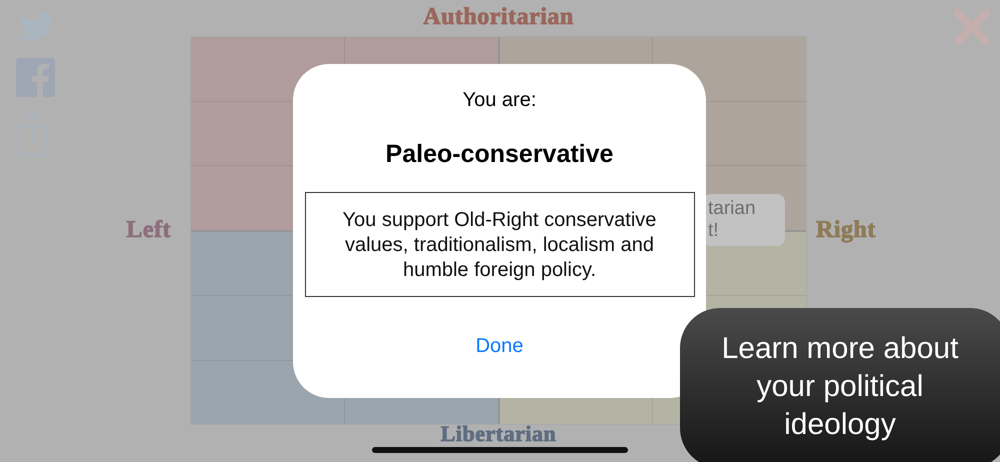 This screenshot has height=462, width=1000. I want to click on dialog-heading: You are:, so click(499, 100).